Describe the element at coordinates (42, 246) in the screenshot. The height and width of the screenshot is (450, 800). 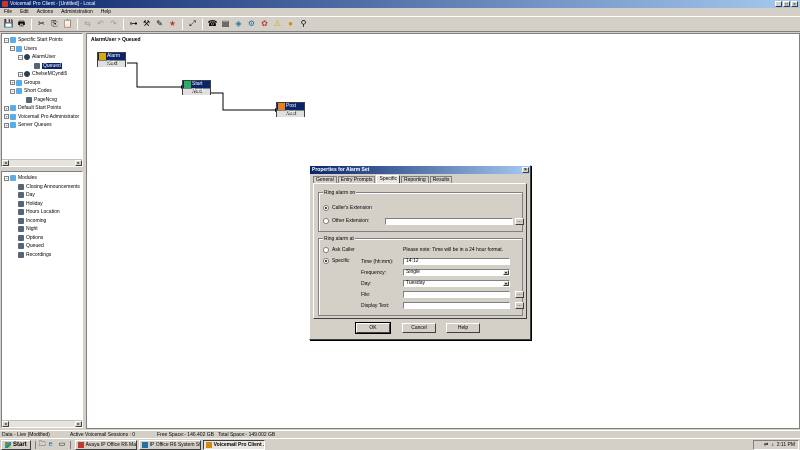
I see `module-item: Queued` at that location.